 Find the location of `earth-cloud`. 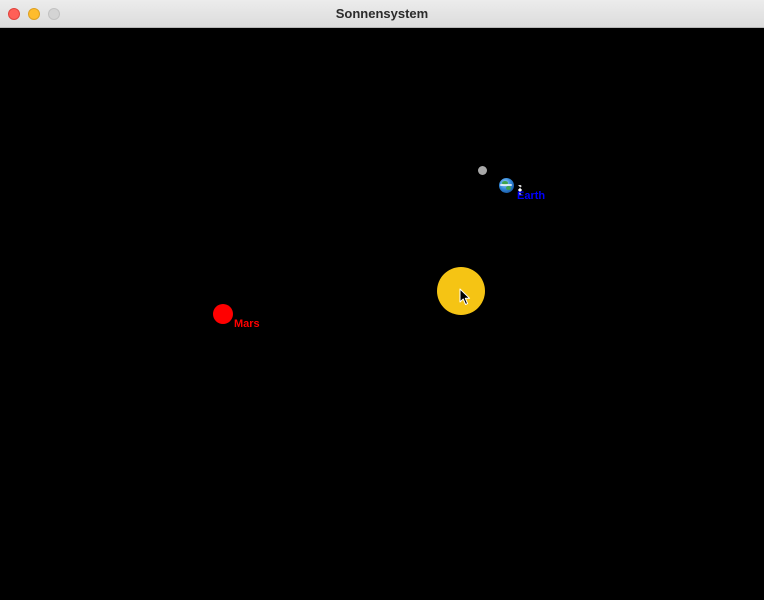

earth-cloud is located at coordinates (506, 185).